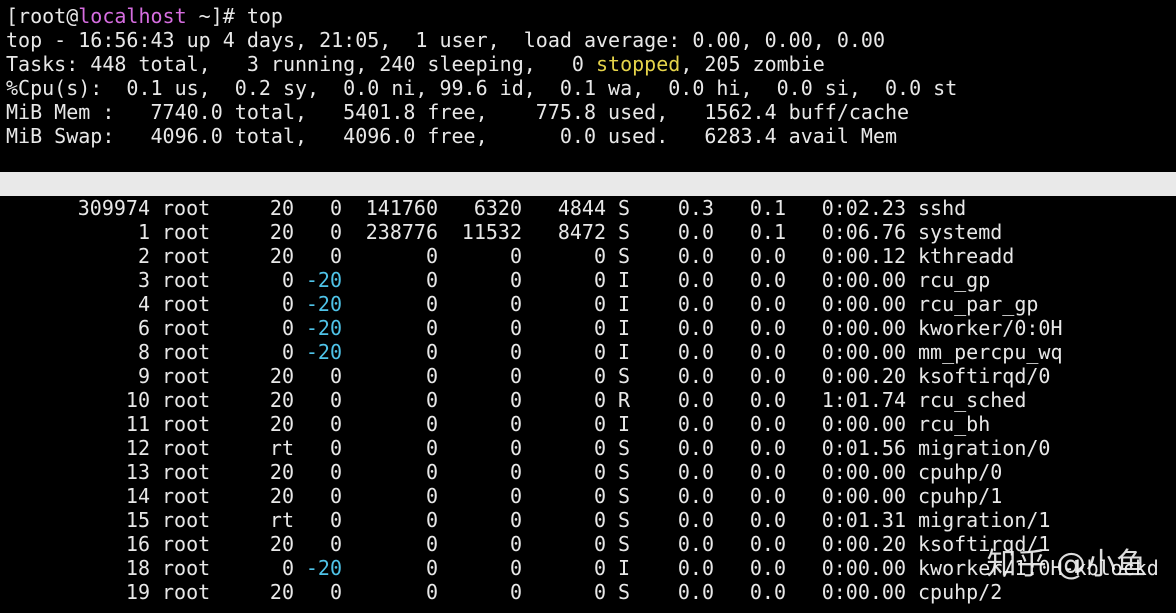  I want to click on cell-shr: 4844, so click(581, 208).